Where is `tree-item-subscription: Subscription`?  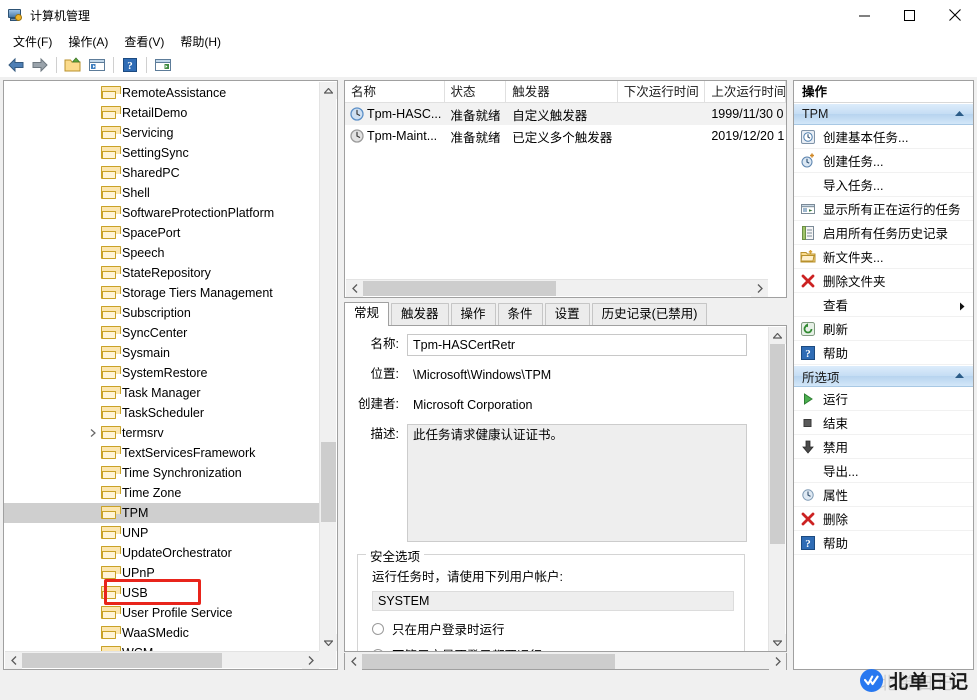
tree-item-subscription: Subscription is located at coordinates (162, 313).